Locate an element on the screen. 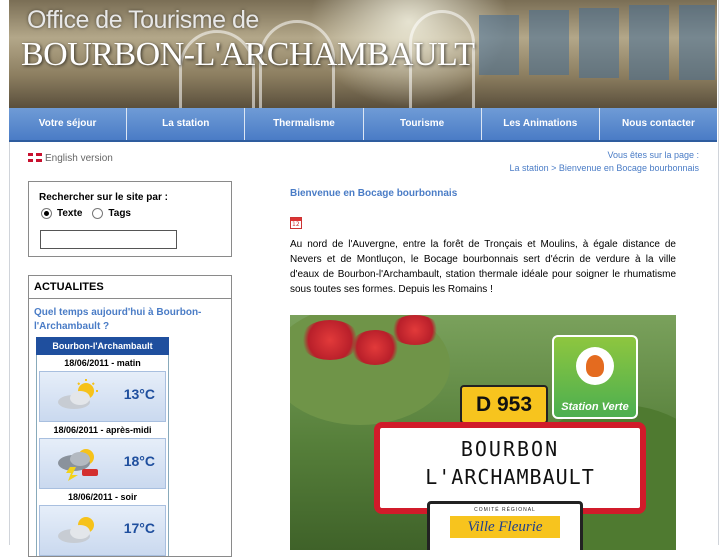 This screenshot has width=727, height=557. station-verte-badge: Station Verte is located at coordinates (595, 377).